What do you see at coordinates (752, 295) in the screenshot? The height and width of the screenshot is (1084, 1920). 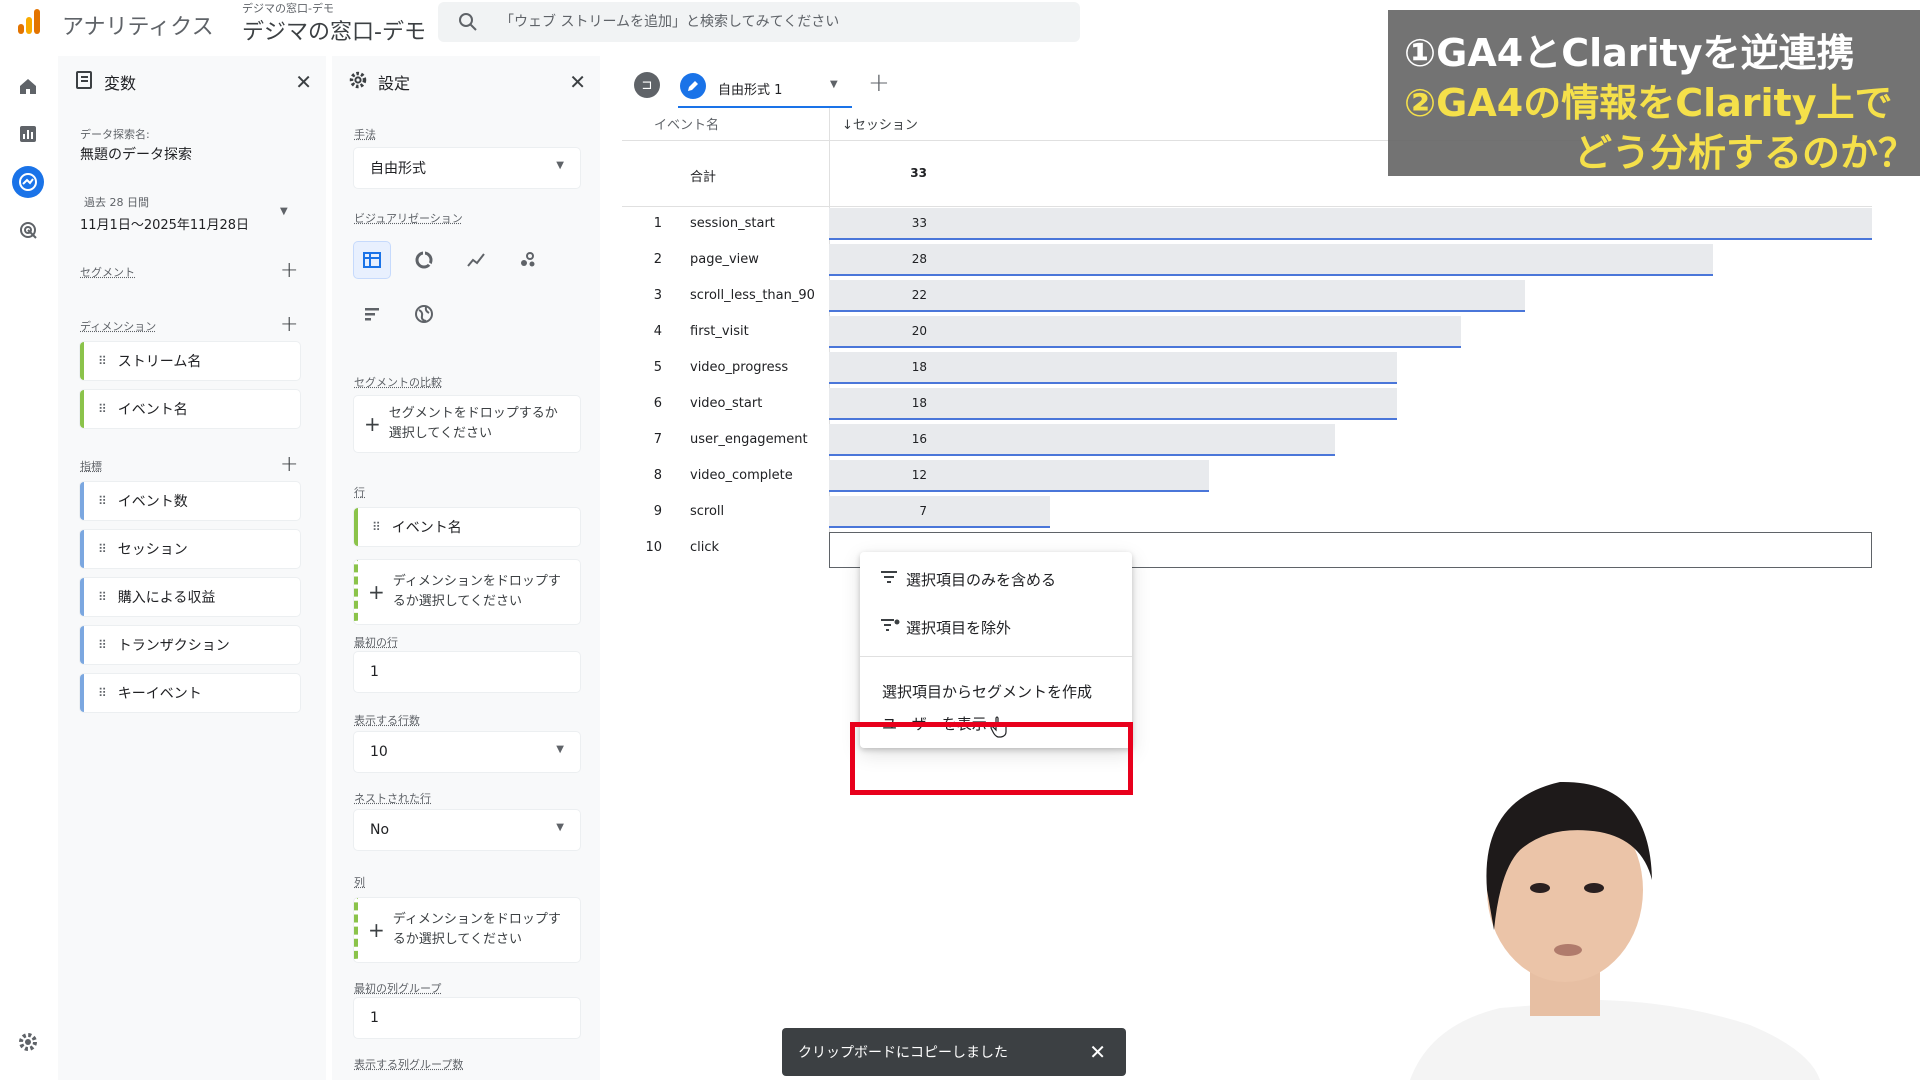 I see `event-name-cell: scroll_less_than_90` at bounding box center [752, 295].